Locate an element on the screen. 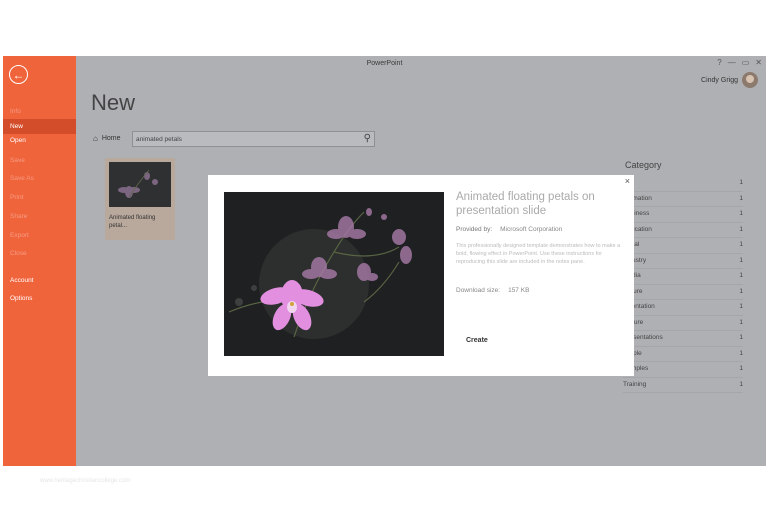 The image size is (768, 528). category-item: Big1 is located at coordinates (683, 184).